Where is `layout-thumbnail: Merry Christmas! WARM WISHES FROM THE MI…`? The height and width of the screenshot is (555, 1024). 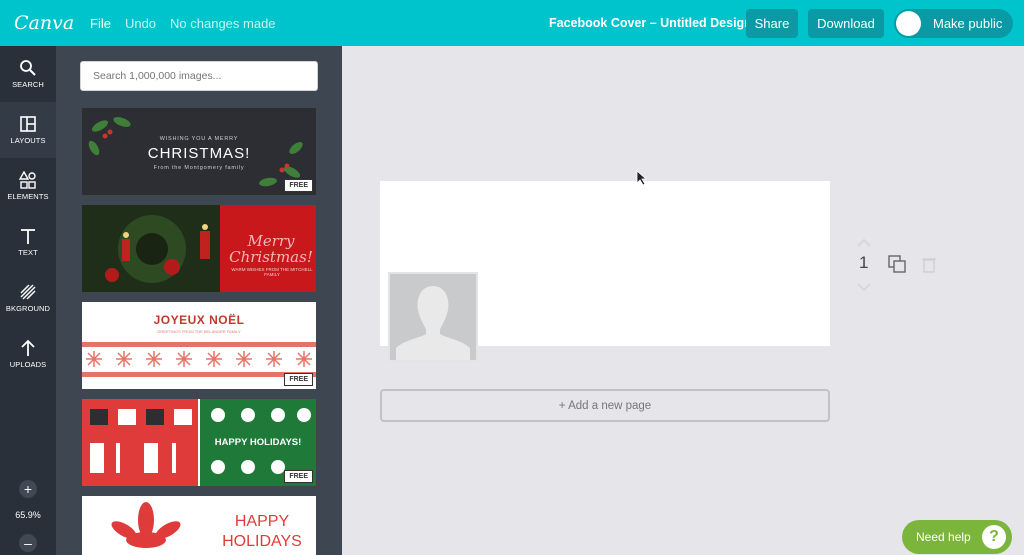
layout-thumbnail: Merry Christmas! WARM WISHES FROM THE MI… is located at coordinates (199, 248).